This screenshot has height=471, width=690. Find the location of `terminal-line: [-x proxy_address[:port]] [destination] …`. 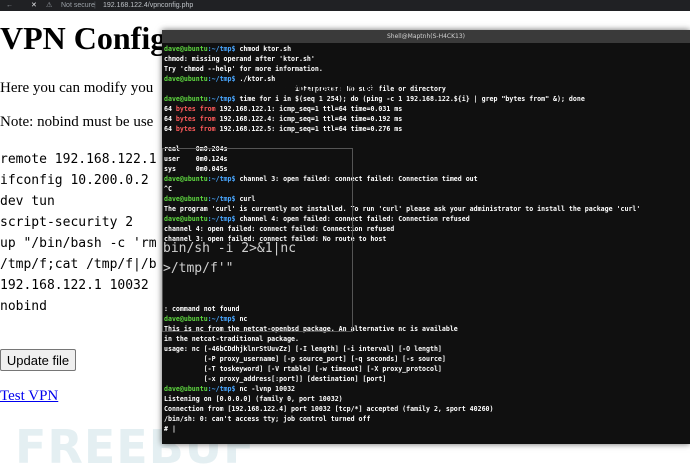

terminal-line: [-x proxy_address[:port]] [destination] … is located at coordinates (275, 379).